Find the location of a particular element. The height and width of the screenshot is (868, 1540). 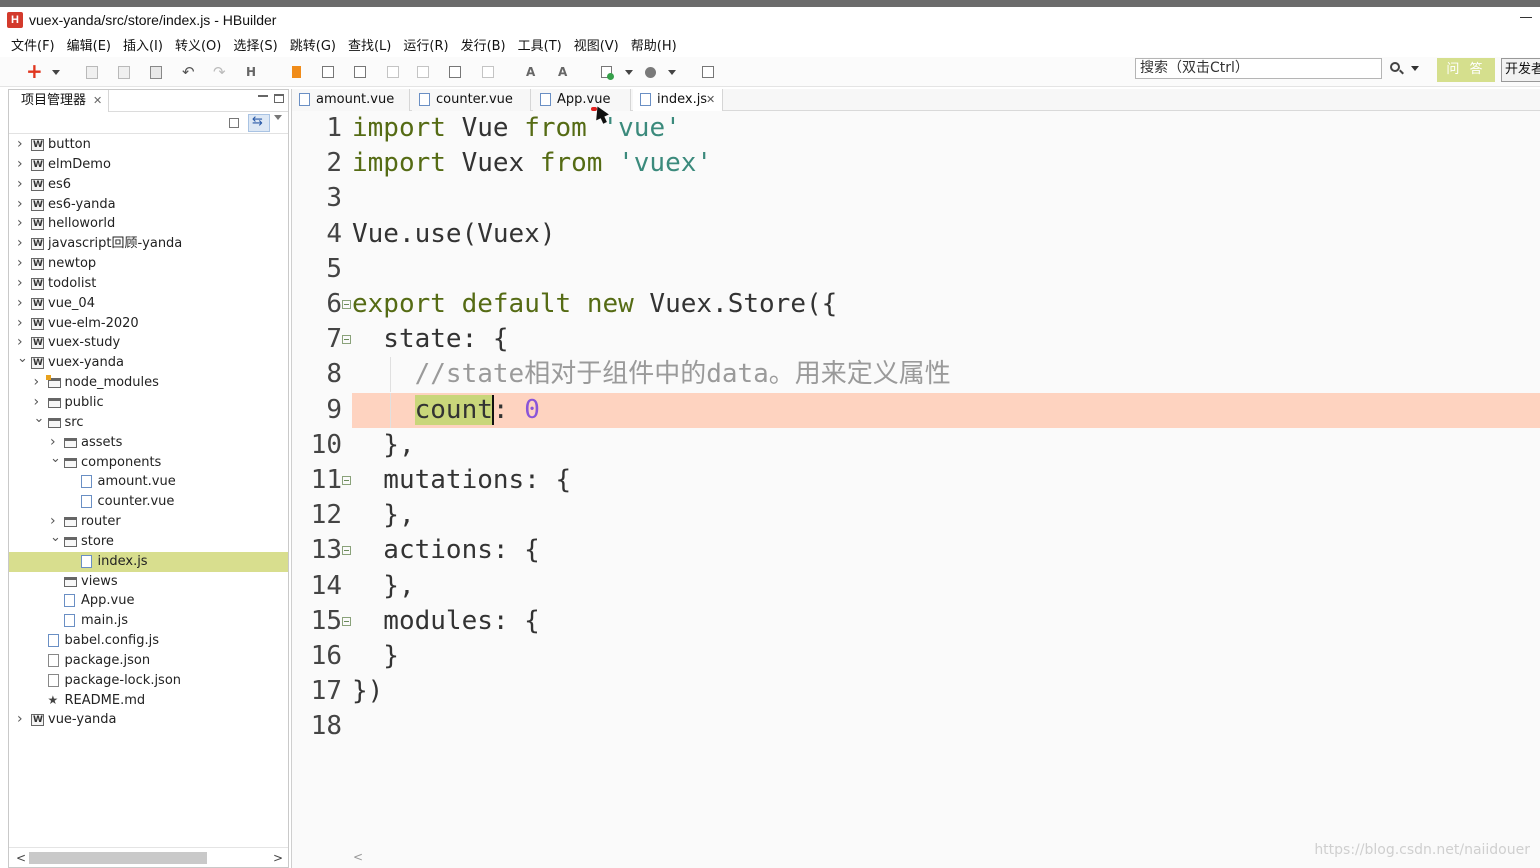

tree-item: › es6-yanda is located at coordinates (148, 205).